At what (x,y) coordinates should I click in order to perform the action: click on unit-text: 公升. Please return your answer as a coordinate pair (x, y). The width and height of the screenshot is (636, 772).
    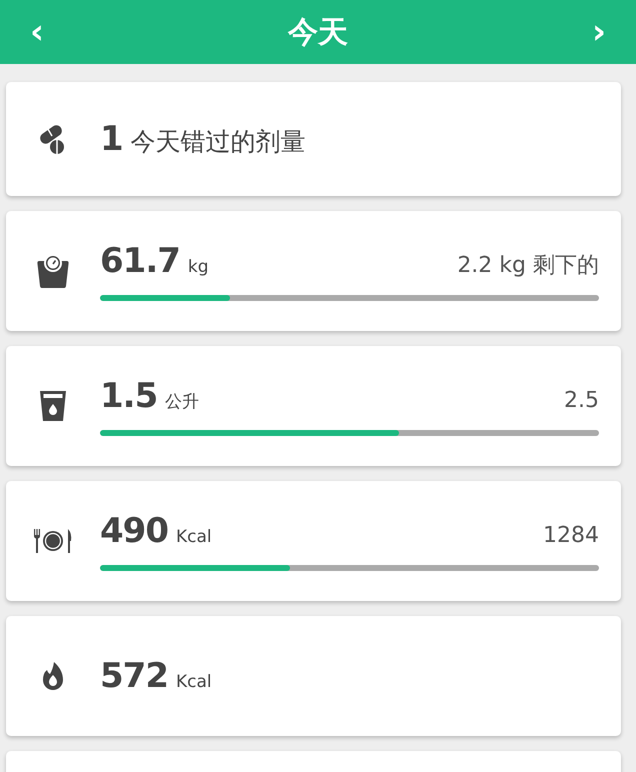
    Looking at the image, I should click on (182, 402).